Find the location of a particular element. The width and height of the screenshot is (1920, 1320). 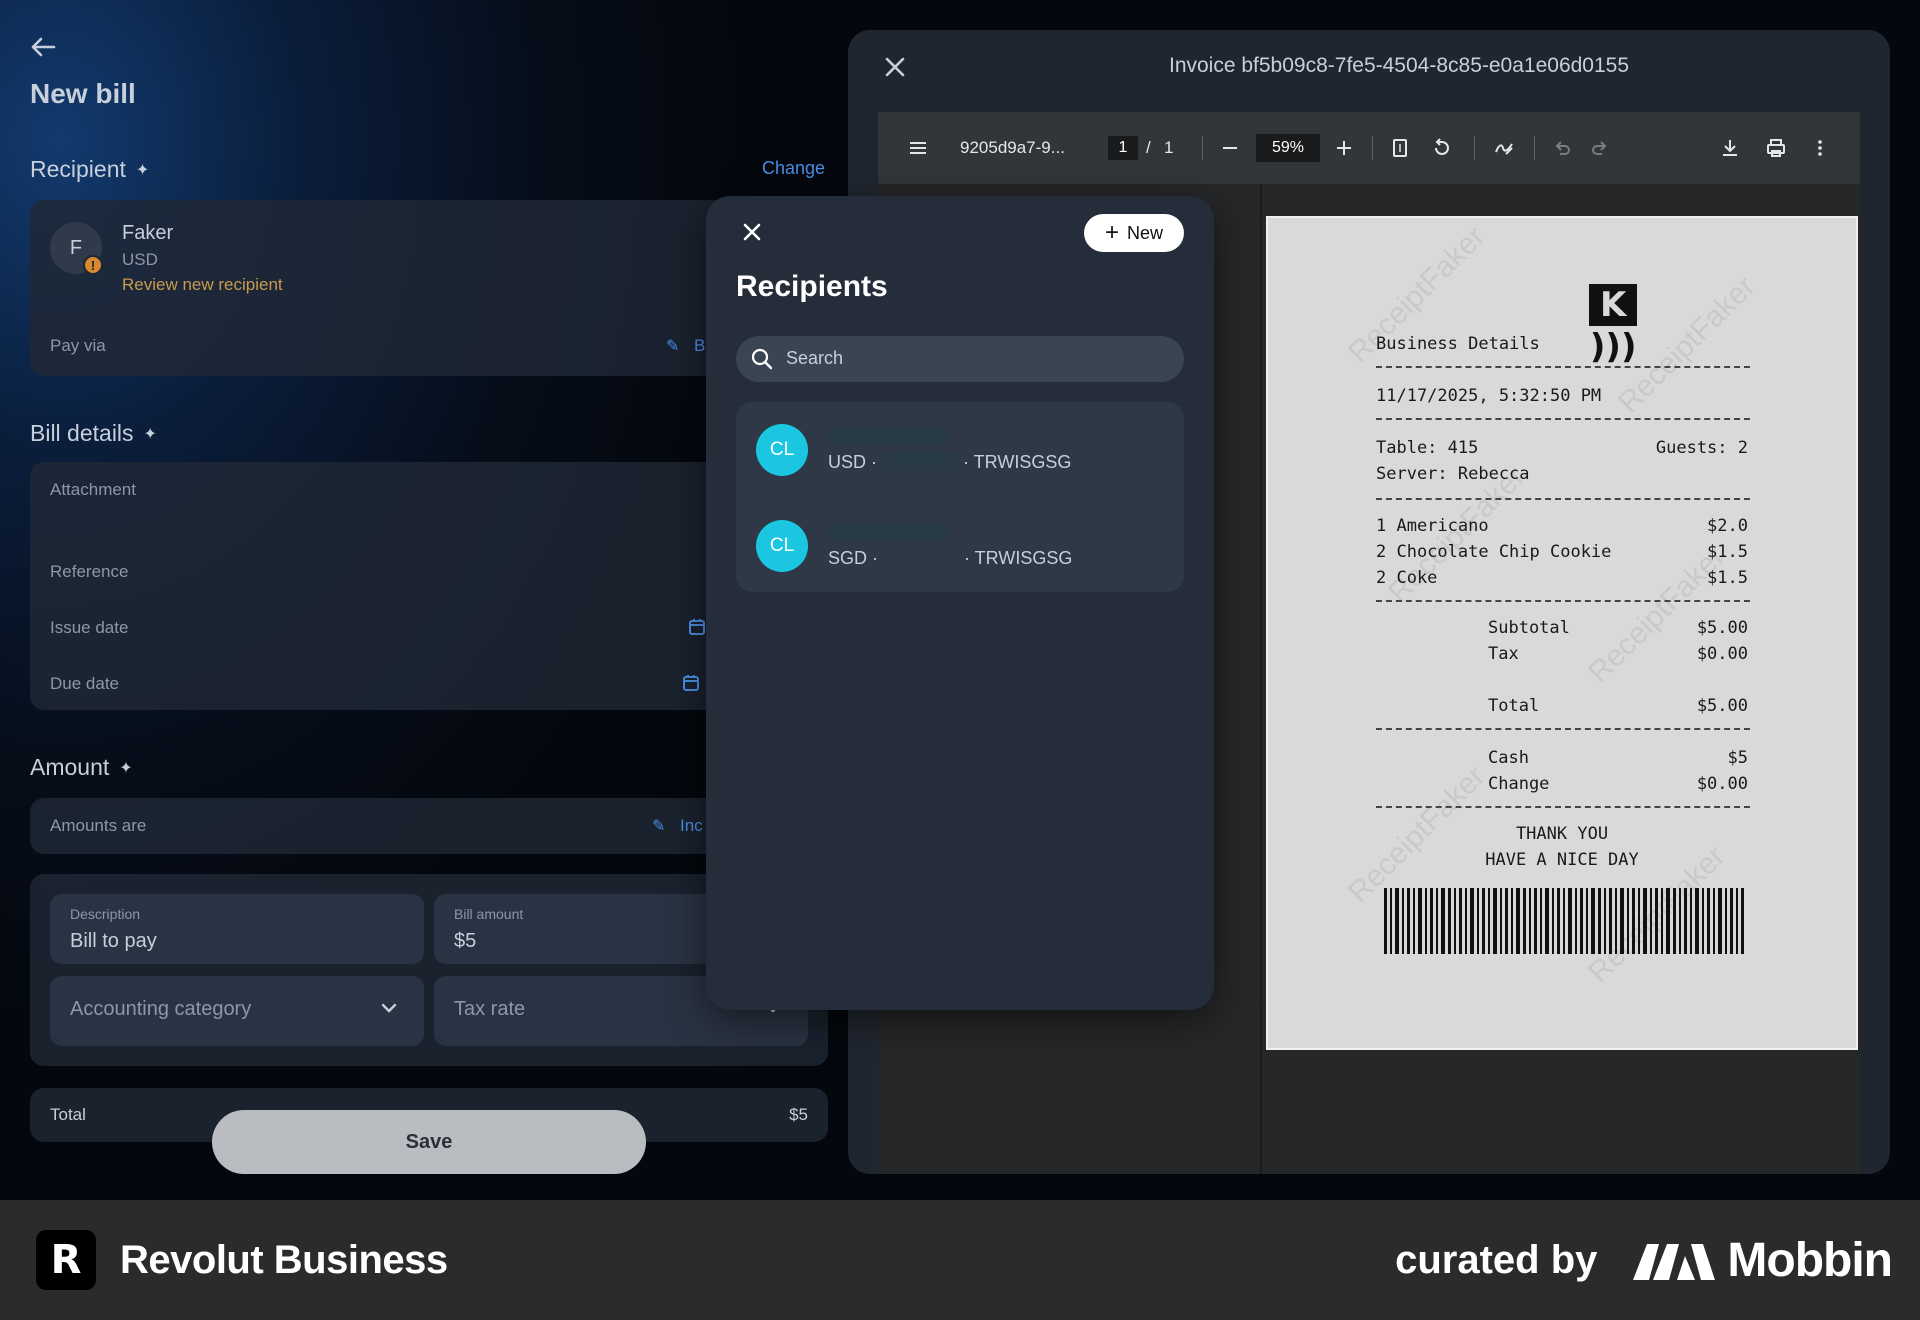

menu-icon is located at coordinates (918, 148).